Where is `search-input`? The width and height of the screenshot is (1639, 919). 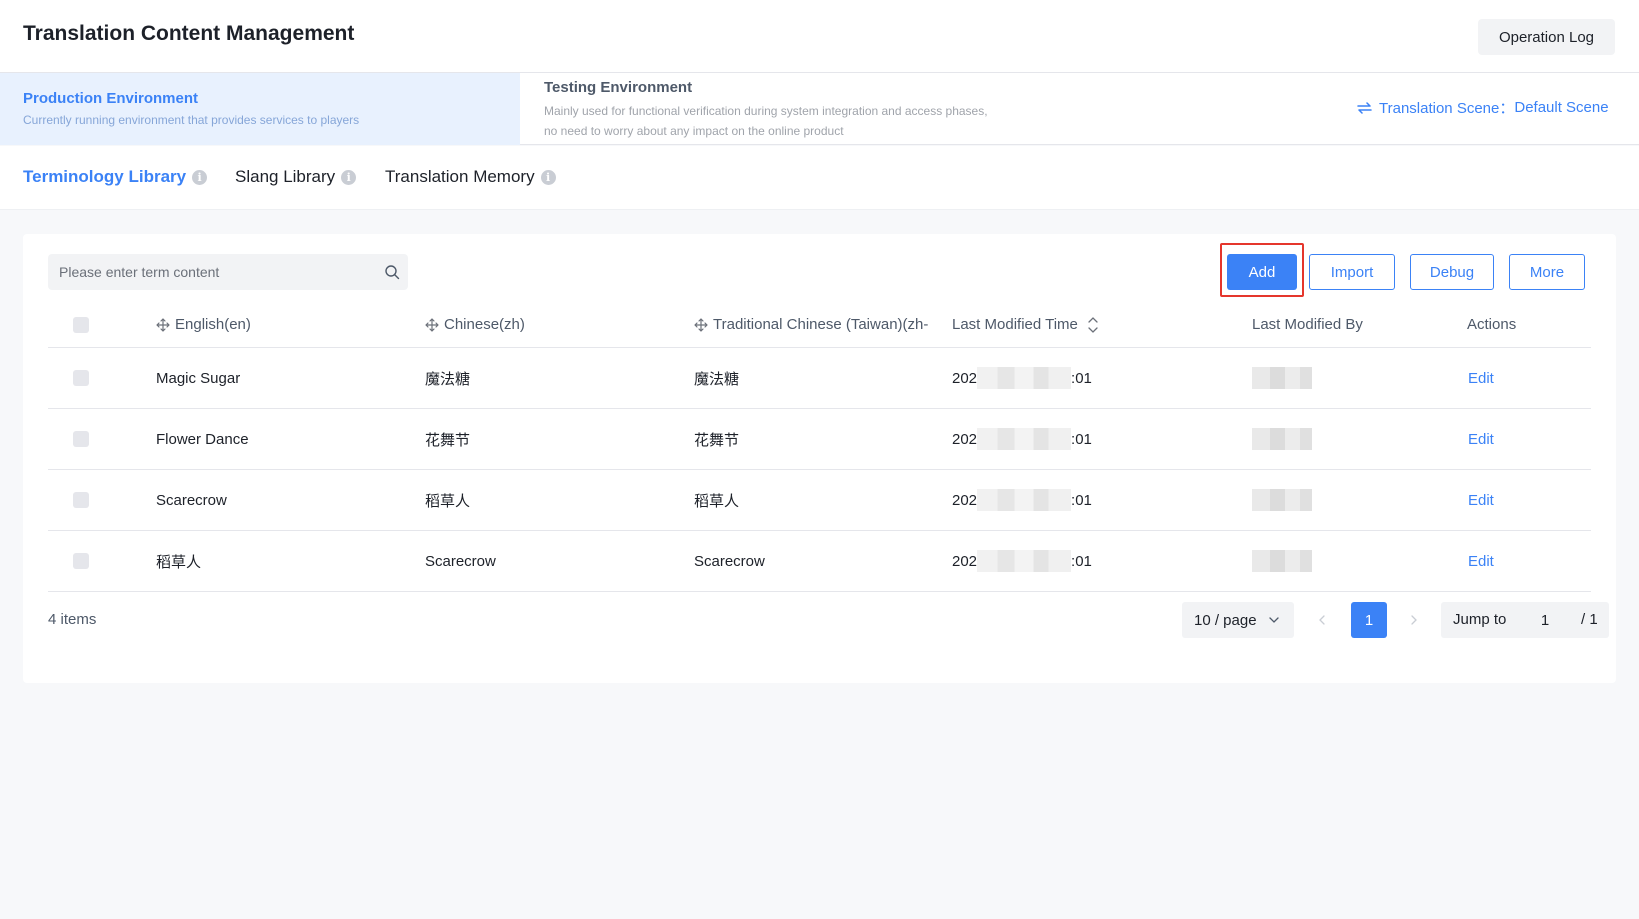 search-input is located at coordinates (208, 272).